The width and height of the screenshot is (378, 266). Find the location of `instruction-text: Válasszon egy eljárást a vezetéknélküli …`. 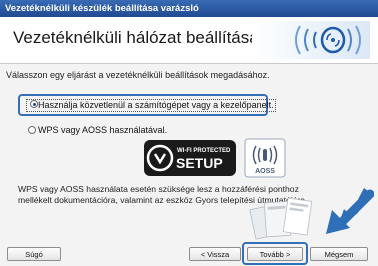

instruction-text: Válasszon egy eljárást a vezetéknélküli … is located at coordinates (138, 75).